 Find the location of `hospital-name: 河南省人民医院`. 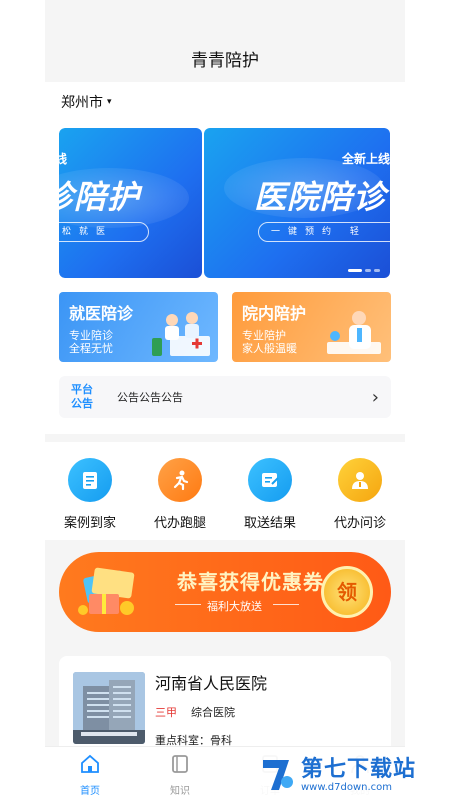

hospital-name: 河南省人民医院 is located at coordinates (211, 683).